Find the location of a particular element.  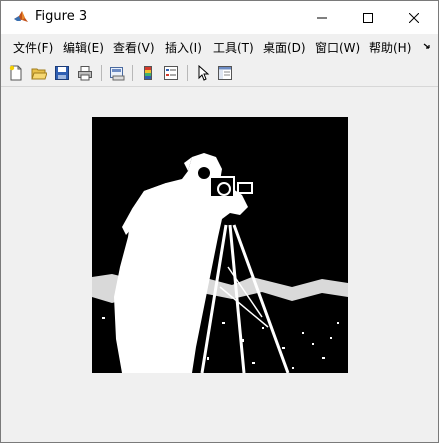

edit-plot-button is located at coordinates (203, 73).